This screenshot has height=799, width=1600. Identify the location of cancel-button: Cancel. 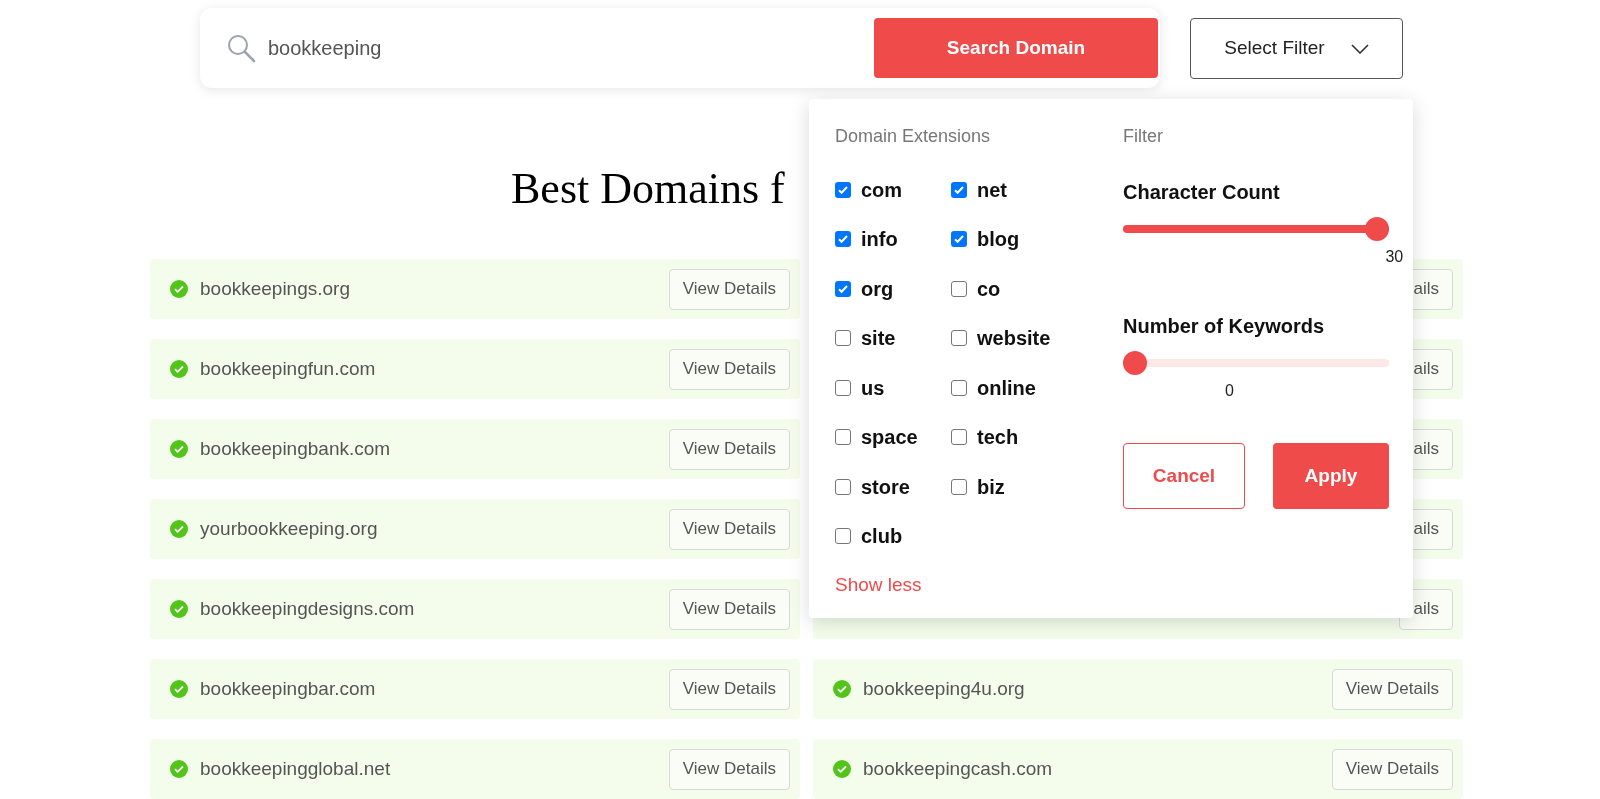
(1184, 476).